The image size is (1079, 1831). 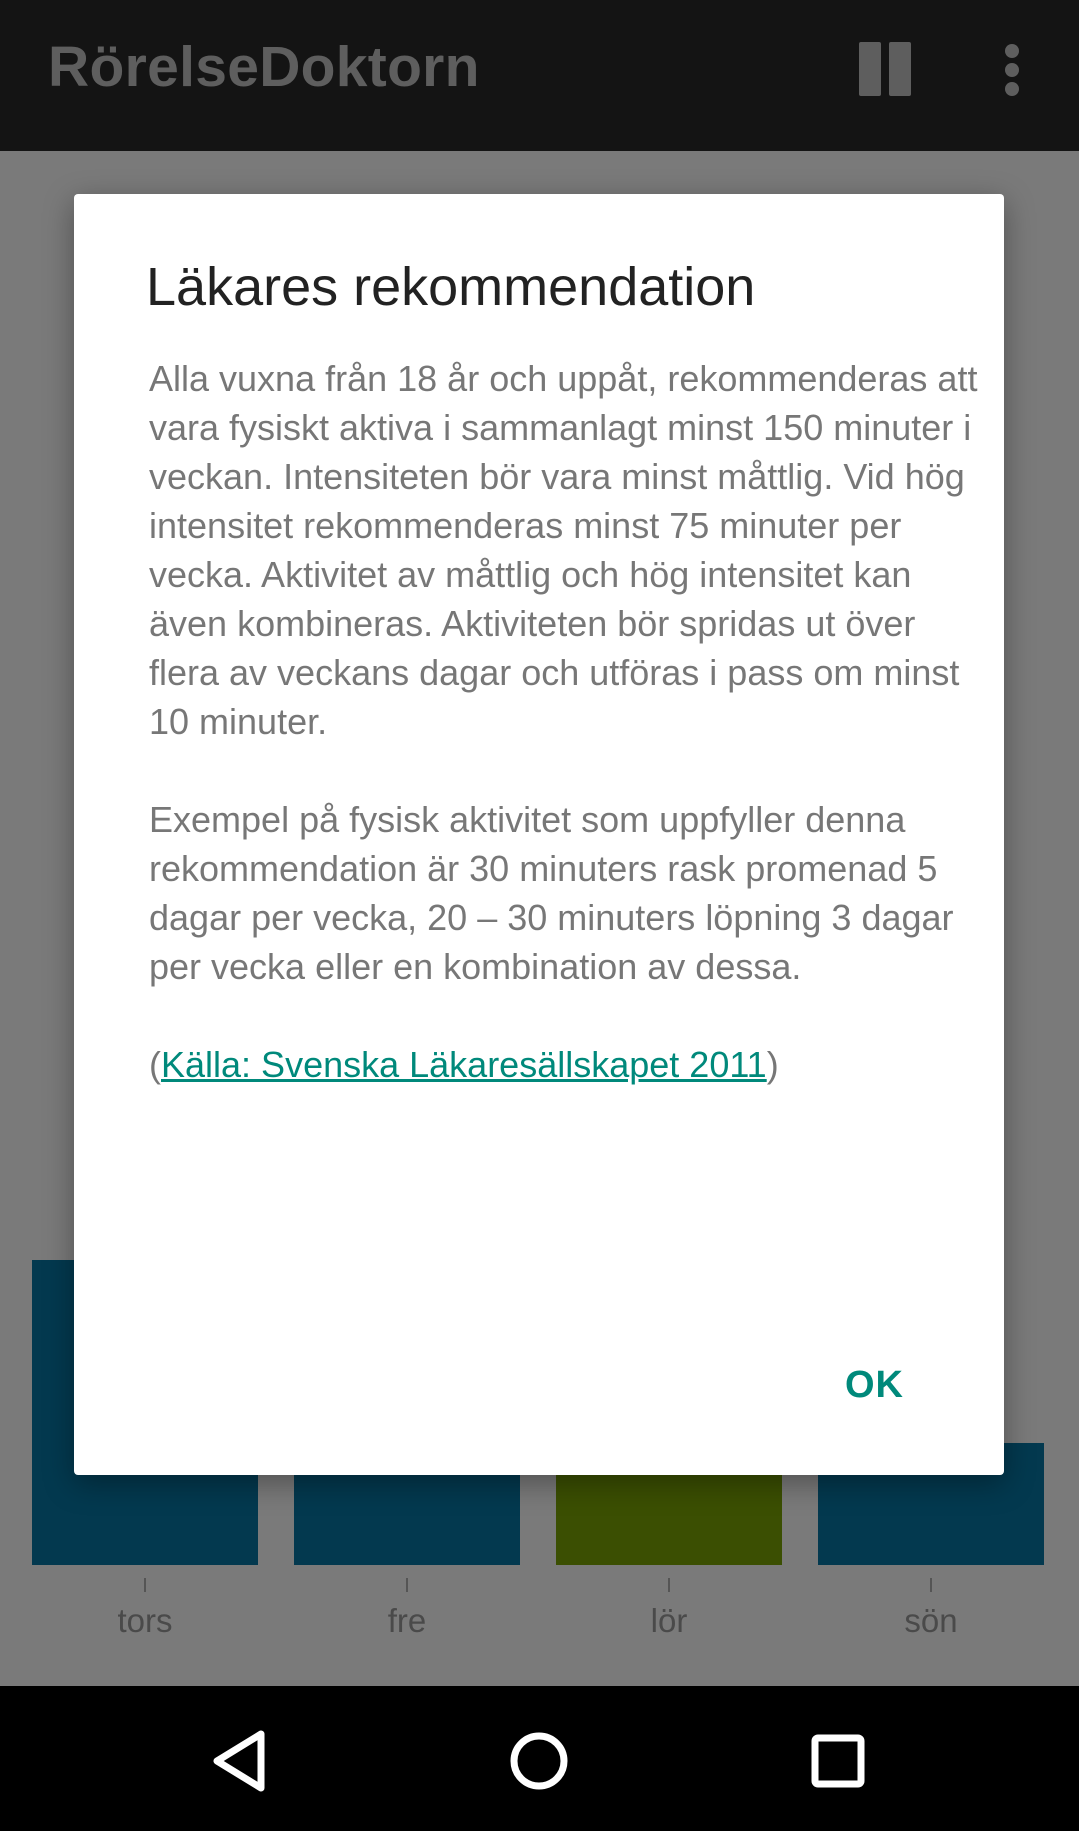 I want to click on chart-label-sön: sön, so click(x=931, y=1620).